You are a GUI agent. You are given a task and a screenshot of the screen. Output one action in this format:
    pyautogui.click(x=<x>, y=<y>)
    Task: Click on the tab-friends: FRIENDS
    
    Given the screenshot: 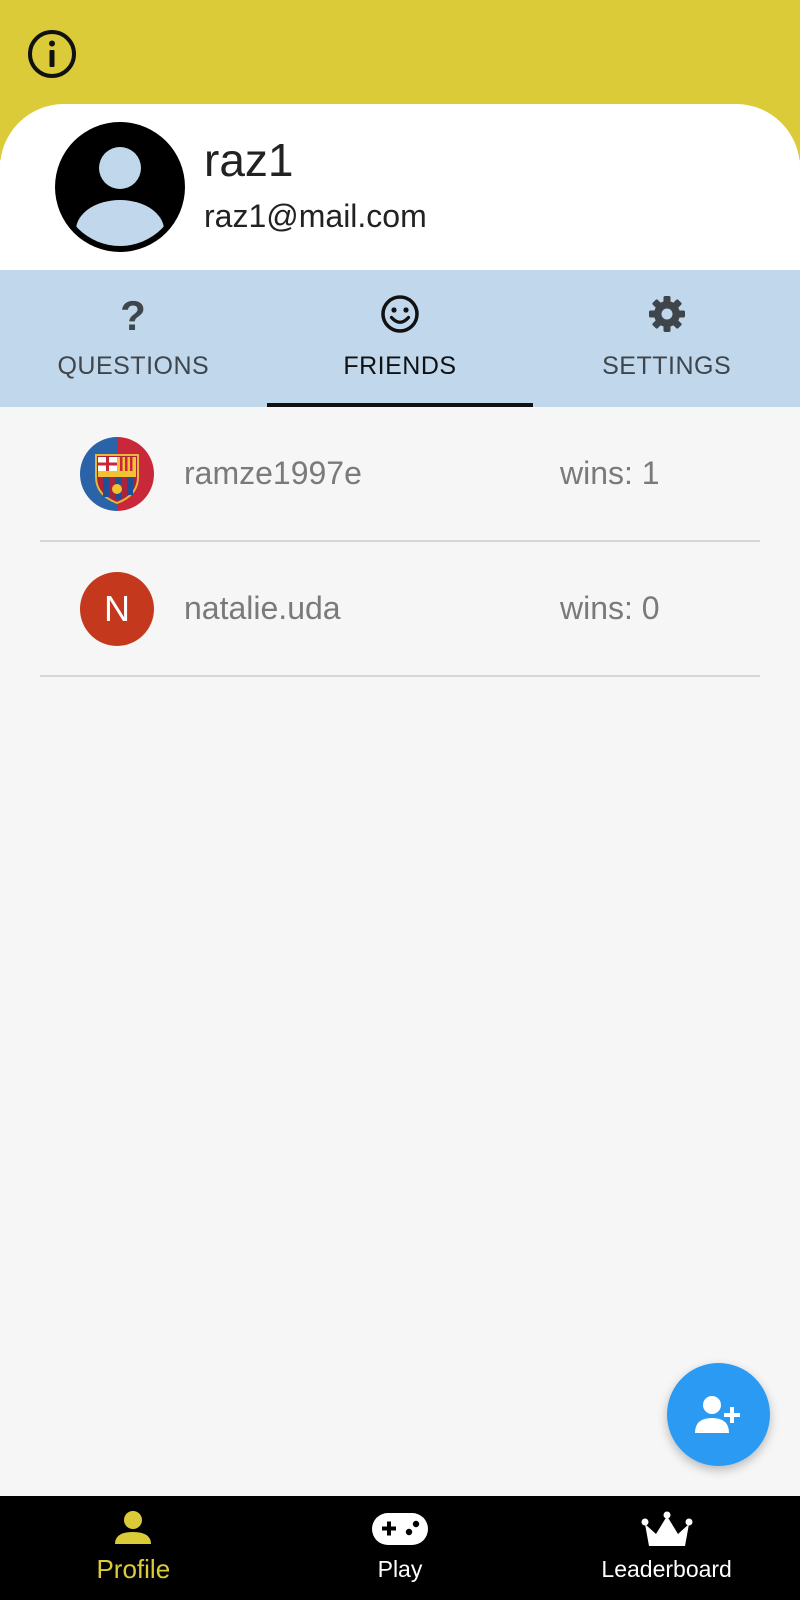 What is the action you would take?
    pyautogui.click(x=400, y=338)
    